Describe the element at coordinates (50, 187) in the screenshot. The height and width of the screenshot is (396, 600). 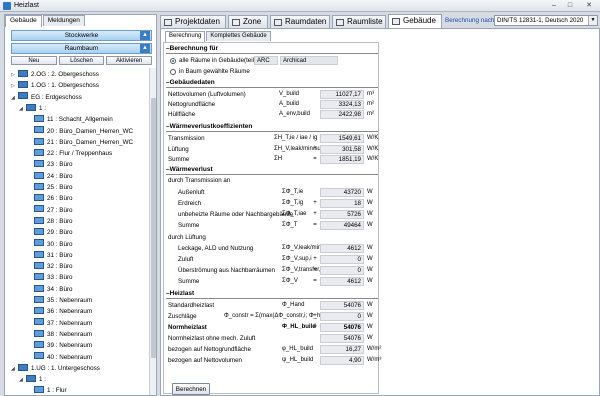
I see `tree-node: 25 : Büro` at that location.